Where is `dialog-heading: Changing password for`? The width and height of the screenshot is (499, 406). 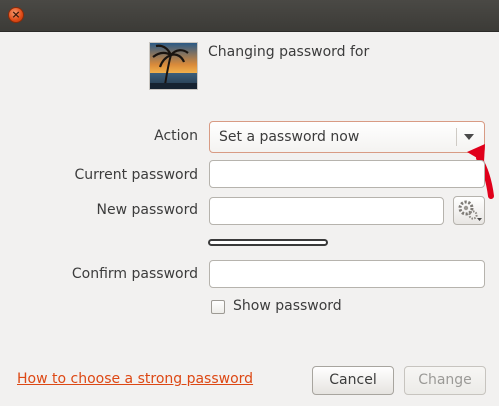
dialog-heading: Changing password for is located at coordinates (289, 52).